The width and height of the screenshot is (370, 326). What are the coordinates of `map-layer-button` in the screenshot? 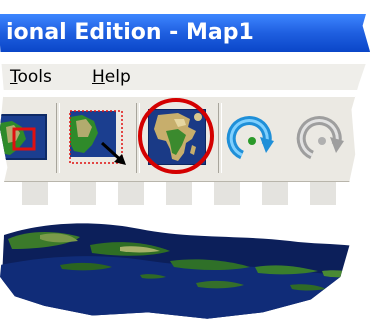 It's located at (25, 137).